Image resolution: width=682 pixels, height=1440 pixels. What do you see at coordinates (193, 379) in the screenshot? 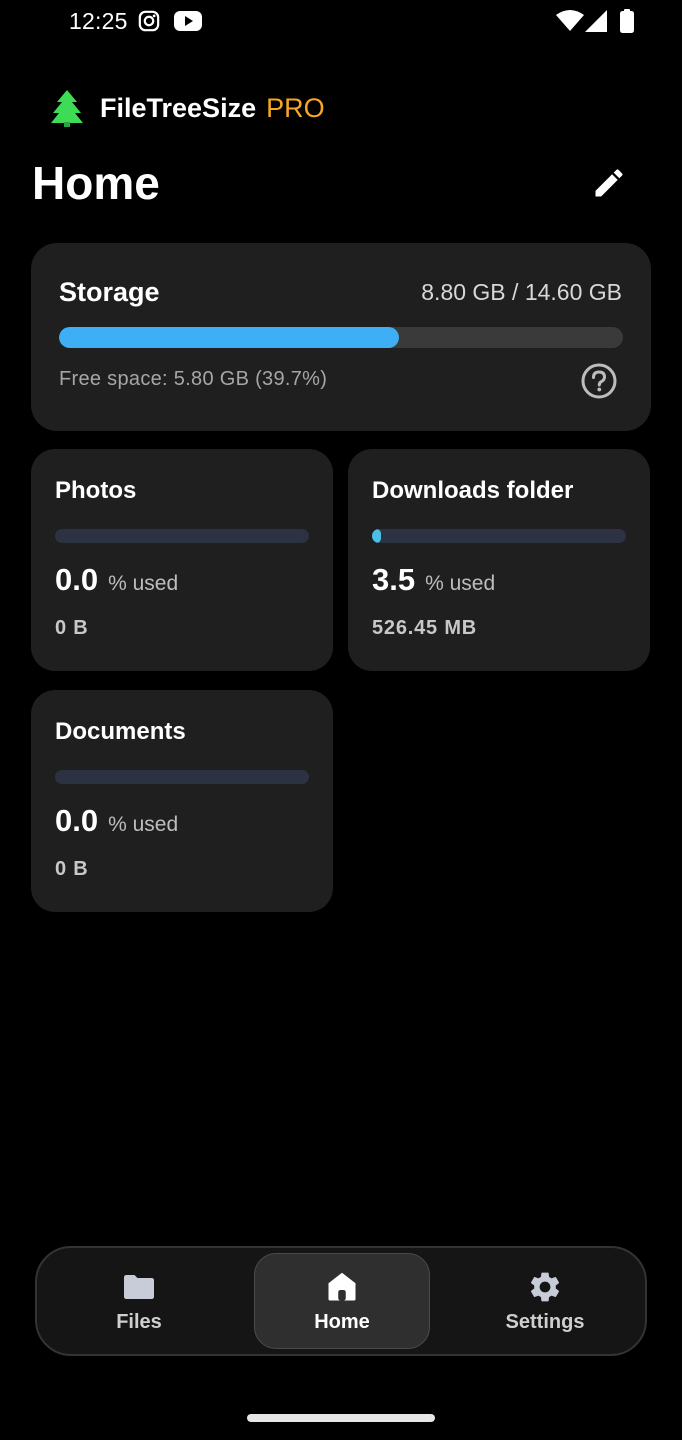
I see `free-space-text: Free space: 5.80 GB (39.7%)` at bounding box center [193, 379].